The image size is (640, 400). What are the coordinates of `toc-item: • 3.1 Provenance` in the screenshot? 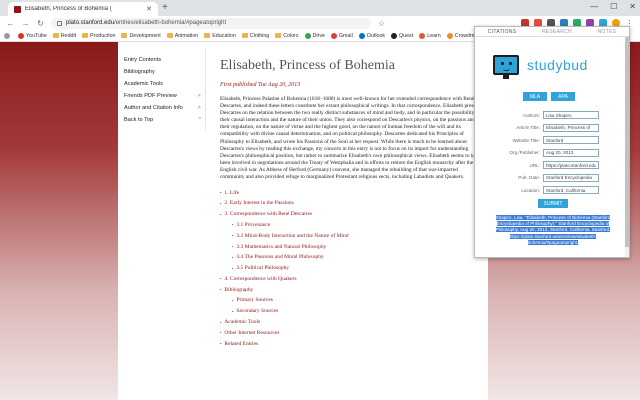 It's located at (351, 225).